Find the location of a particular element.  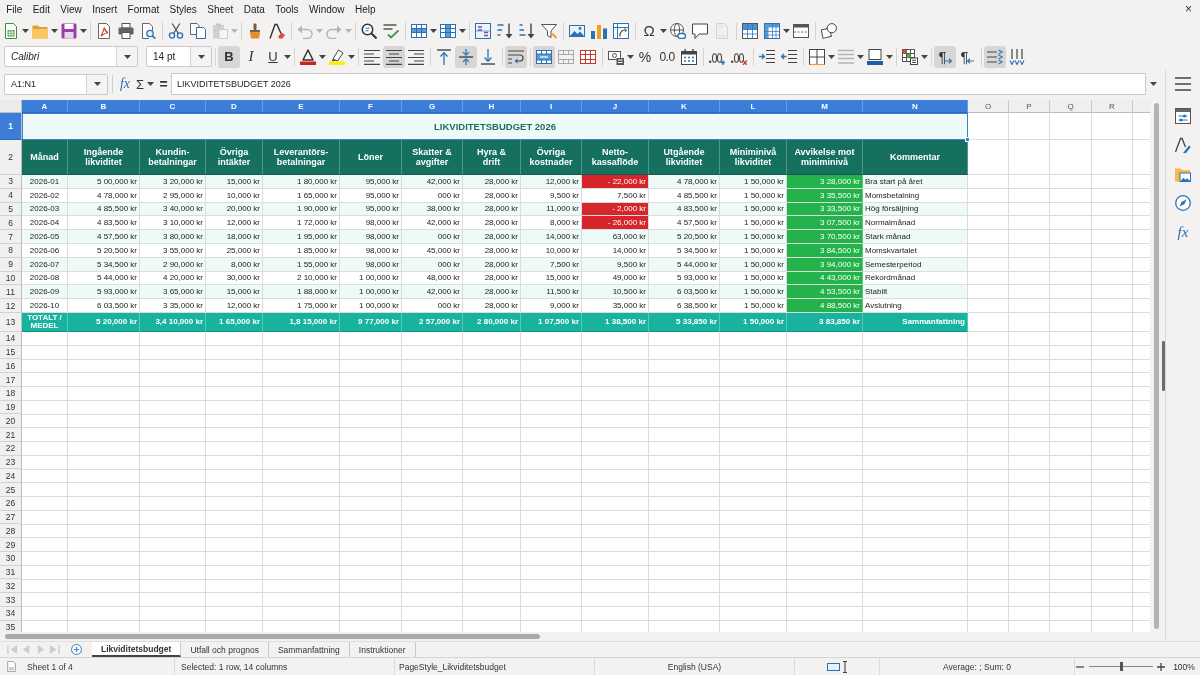

outdent-icon is located at coordinates (789, 56).